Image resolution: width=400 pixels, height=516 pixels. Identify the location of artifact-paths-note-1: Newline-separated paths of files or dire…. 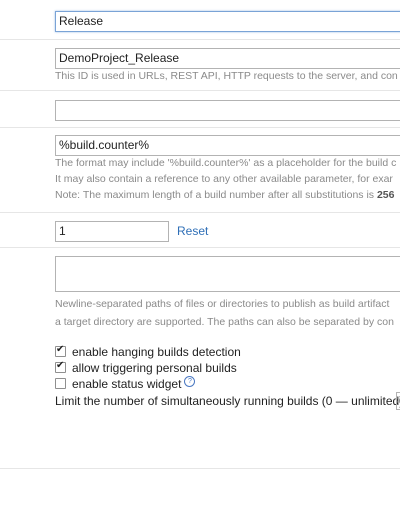
(222, 304).